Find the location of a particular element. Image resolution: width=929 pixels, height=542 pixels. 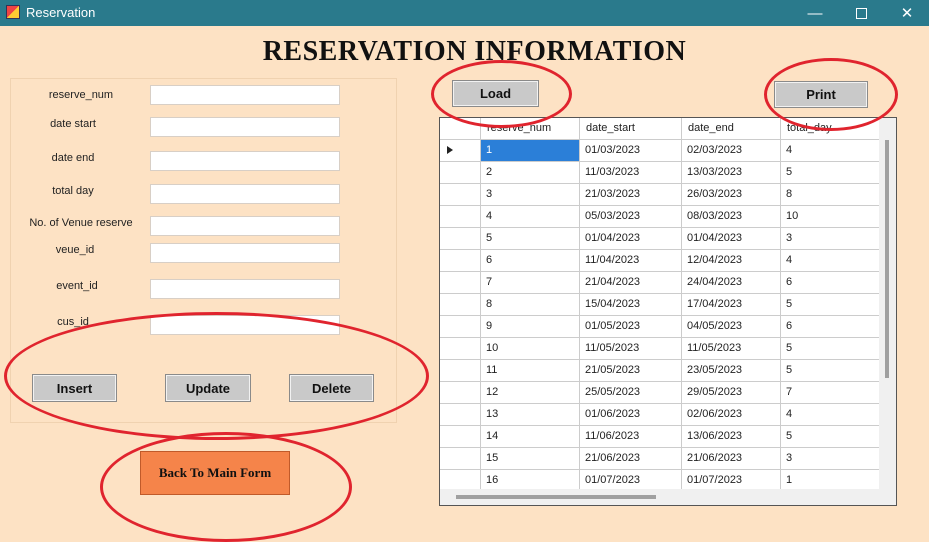

cell-date-start: 11/06/2023 is located at coordinates (631, 436).